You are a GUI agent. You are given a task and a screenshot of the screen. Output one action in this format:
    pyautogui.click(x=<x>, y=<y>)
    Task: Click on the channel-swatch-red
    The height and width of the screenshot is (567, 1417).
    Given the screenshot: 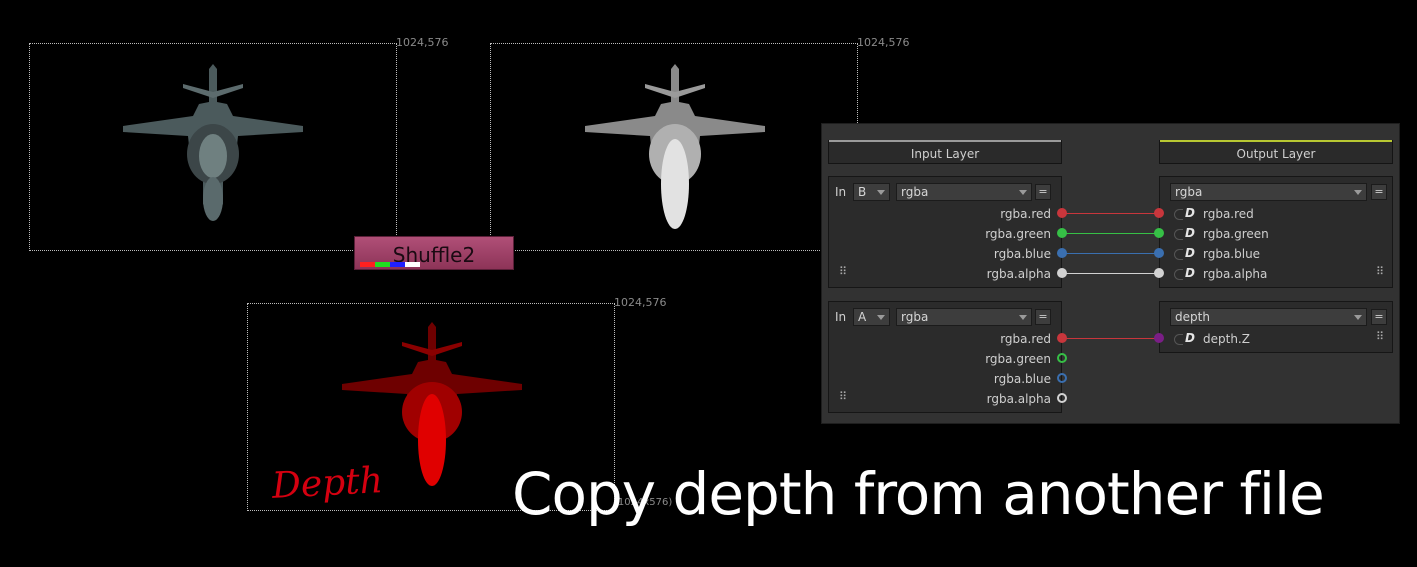 What is the action you would take?
    pyautogui.click(x=367, y=264)
    